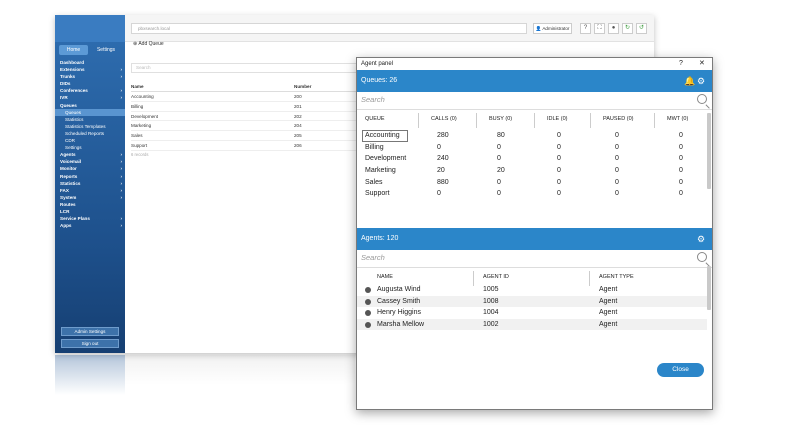 Image resolution: width=800 pixels, height=435 pixels. Describe the element at coordinates (534, 259) in the screenshot. I see `agent-search: Search` at that location.